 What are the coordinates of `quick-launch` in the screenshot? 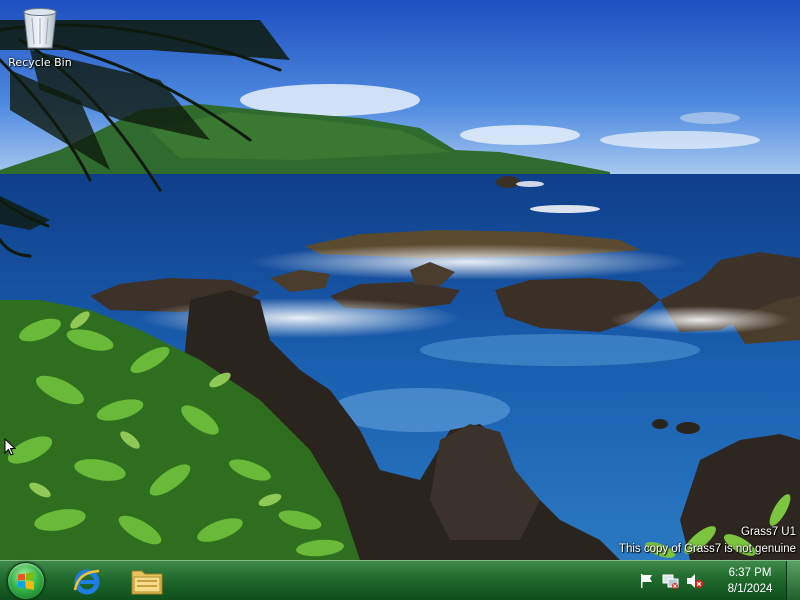 It's located at (117, 581).